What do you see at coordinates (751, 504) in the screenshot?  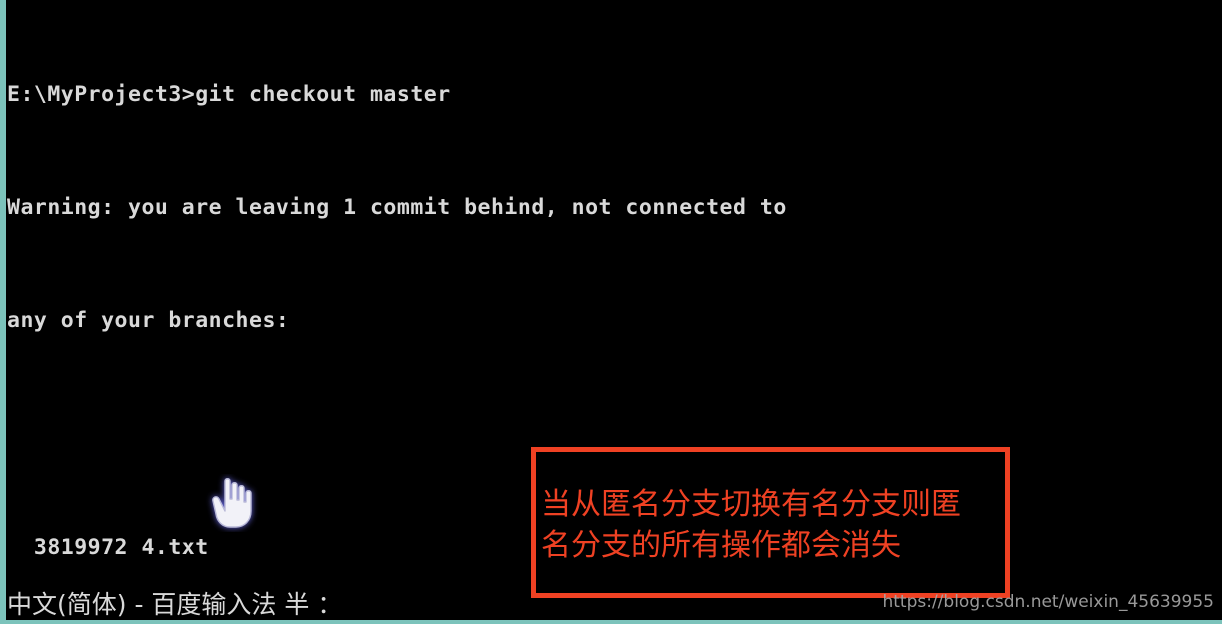 I see `annotation-text-line: 当从匿名分支切换有名分支则匿` at bounding box center [751, 504].